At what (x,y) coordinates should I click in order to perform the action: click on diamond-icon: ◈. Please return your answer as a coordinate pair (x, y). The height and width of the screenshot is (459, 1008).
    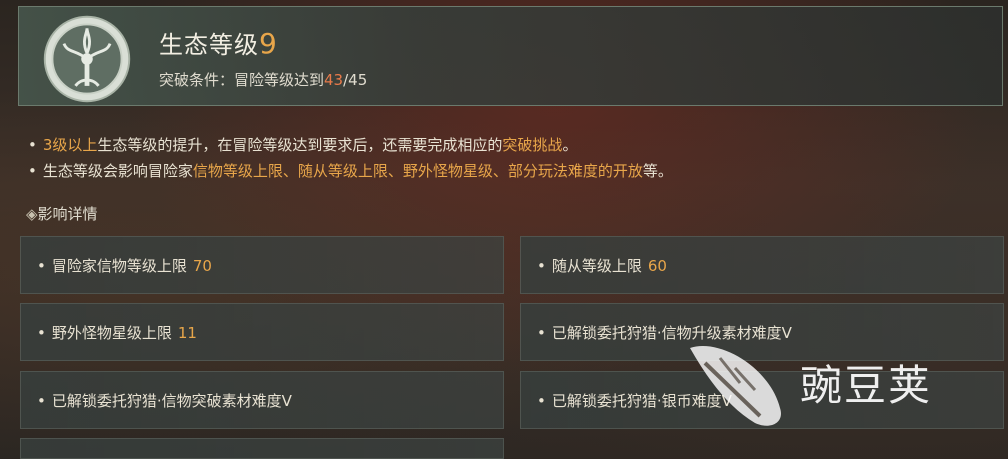
    Looking at the image, I should click on (32, 214).